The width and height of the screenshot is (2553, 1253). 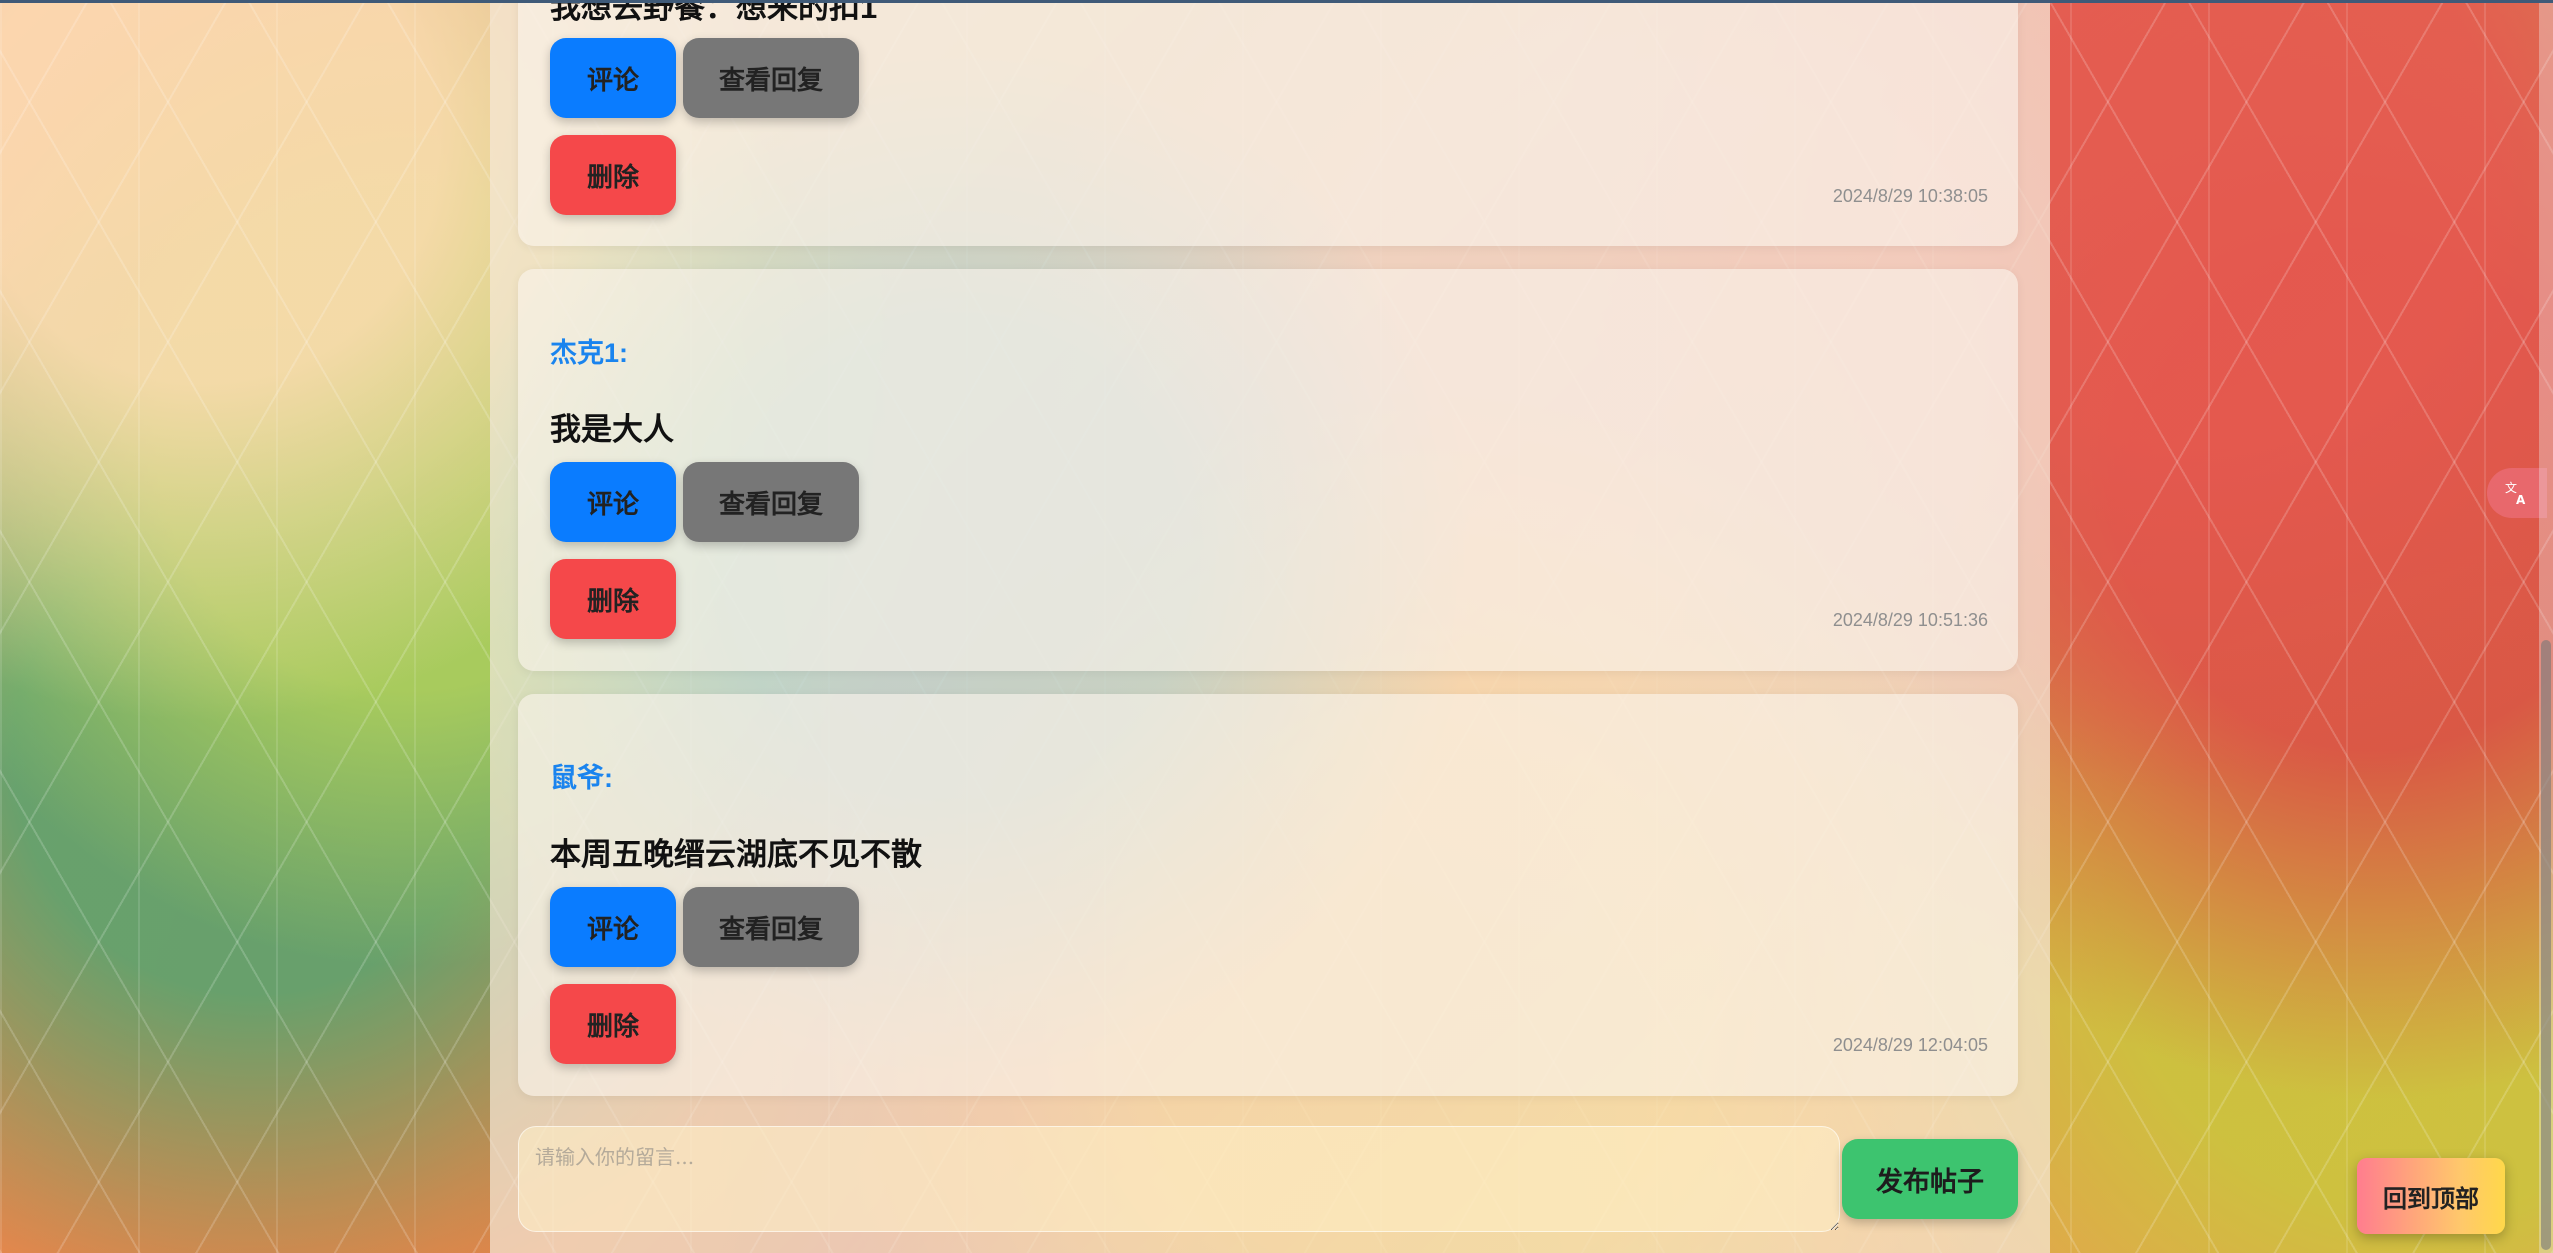 What do you see at coordinates (2431, 1196) in the screenshot?
I see `back-to-top-button: 回到顶部` at bounding box center [2431, 1196].